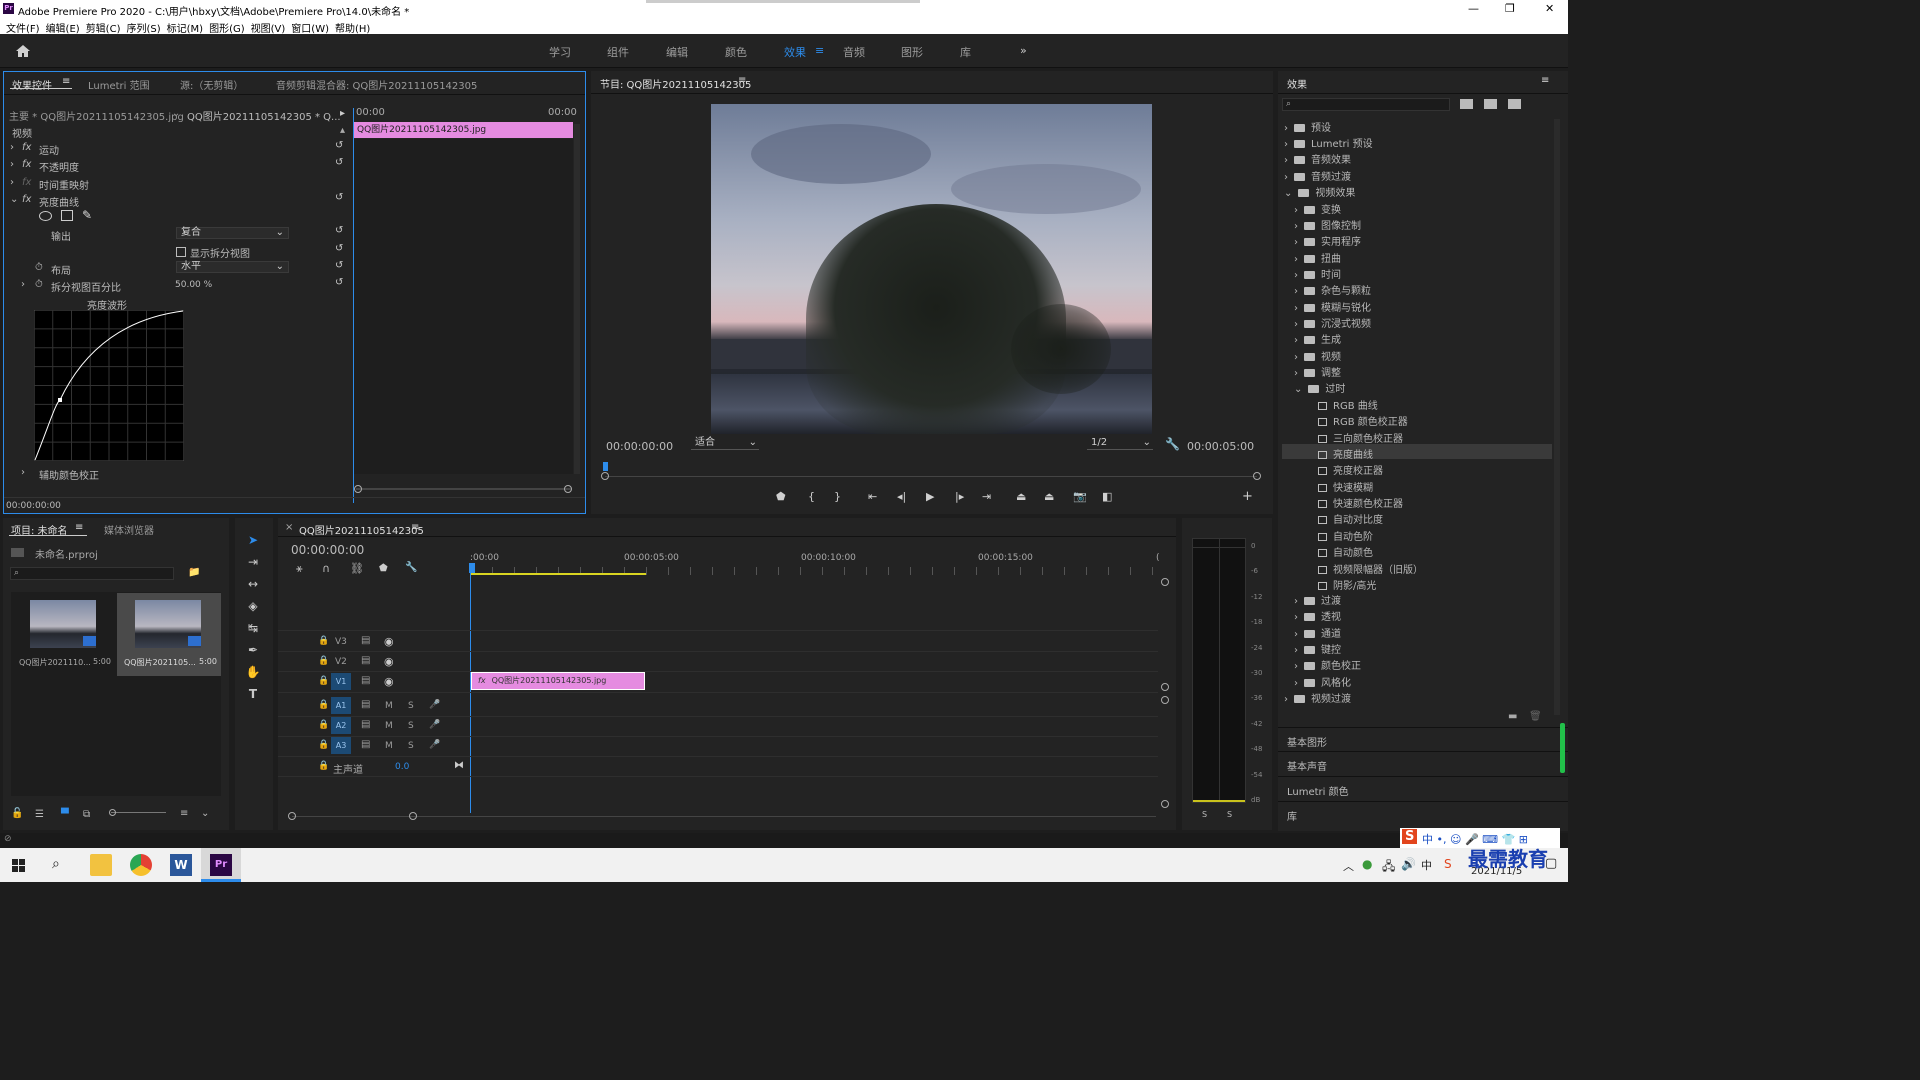  What do you see at coordinates (352, 27) in the screenshot?
I see `menu-help: 帮助(H)` at bounding box center [352, 27].